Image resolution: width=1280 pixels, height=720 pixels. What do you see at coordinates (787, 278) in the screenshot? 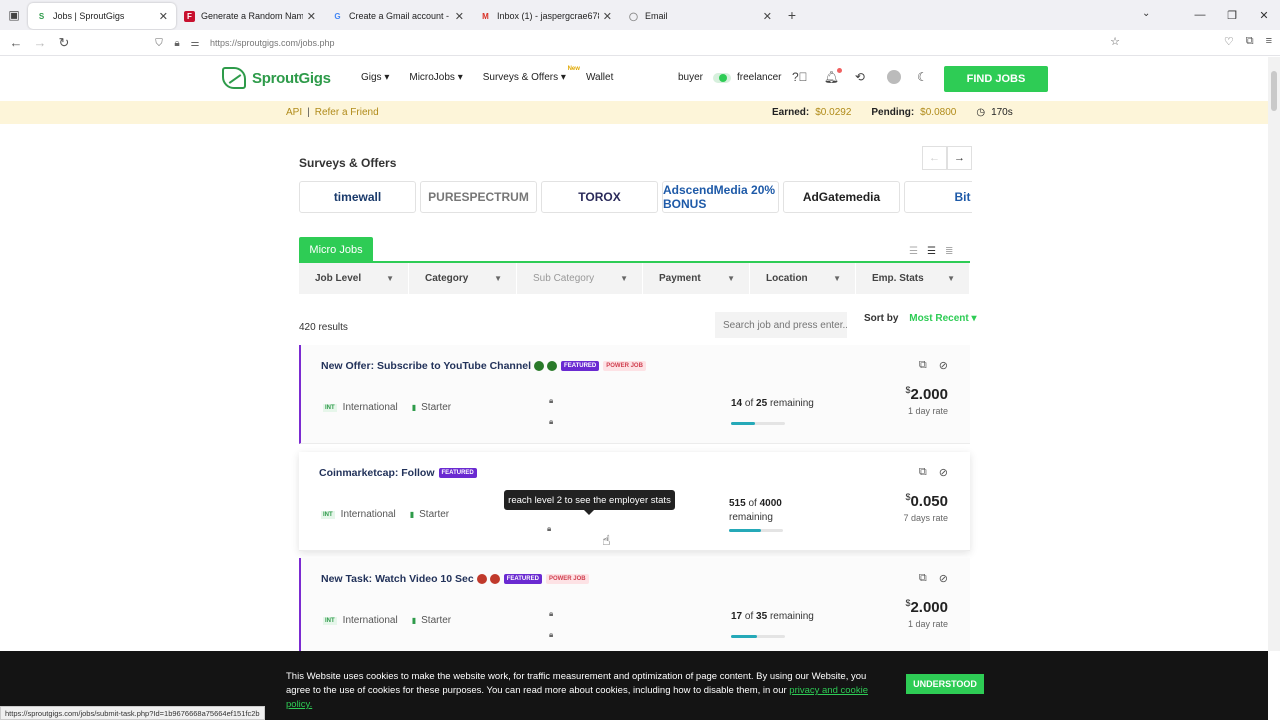
I see `filter-label: Location` at bounding box center [787, 278].